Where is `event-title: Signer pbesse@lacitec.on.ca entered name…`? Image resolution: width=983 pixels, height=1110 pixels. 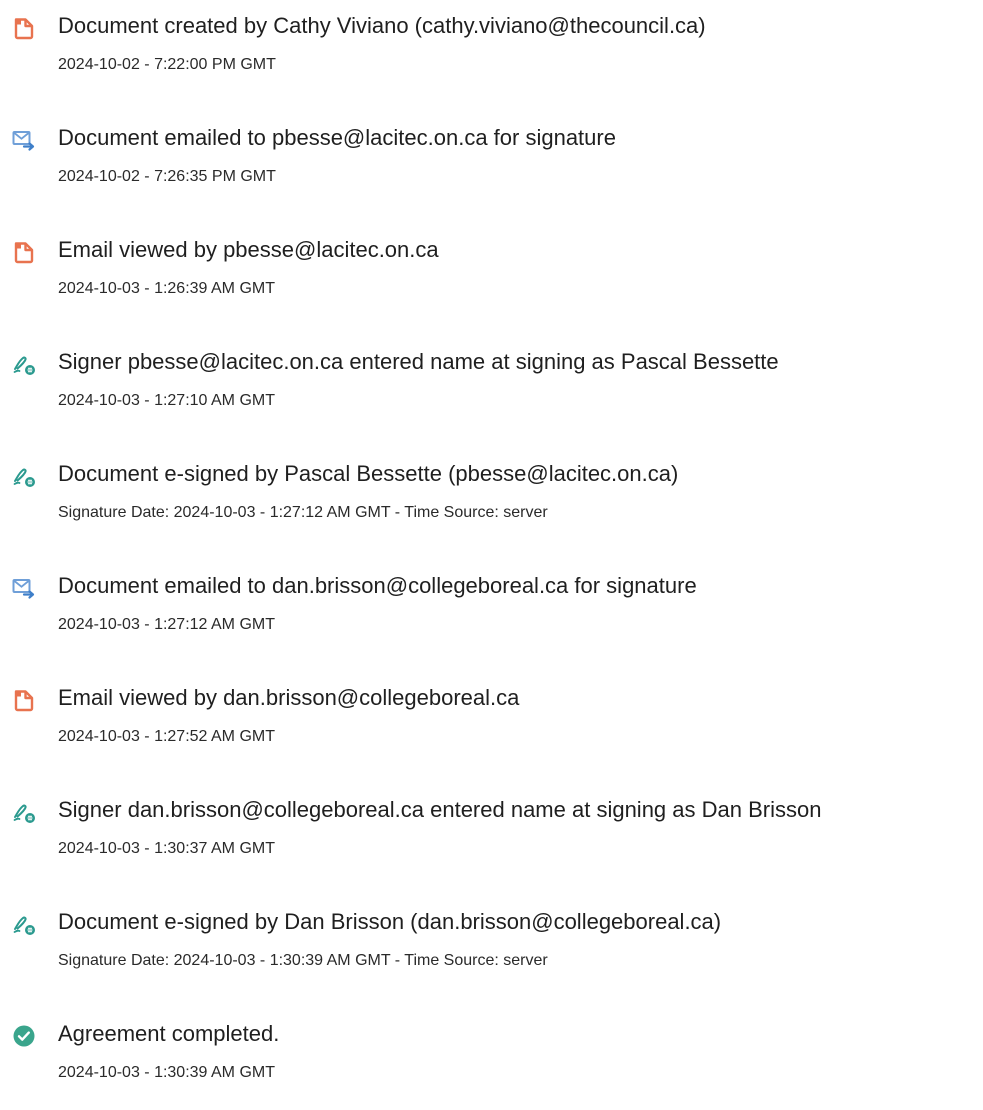
event-title: Signer pbesse@lacitec.on.ca entered name… is located at coordinates (418, 361).